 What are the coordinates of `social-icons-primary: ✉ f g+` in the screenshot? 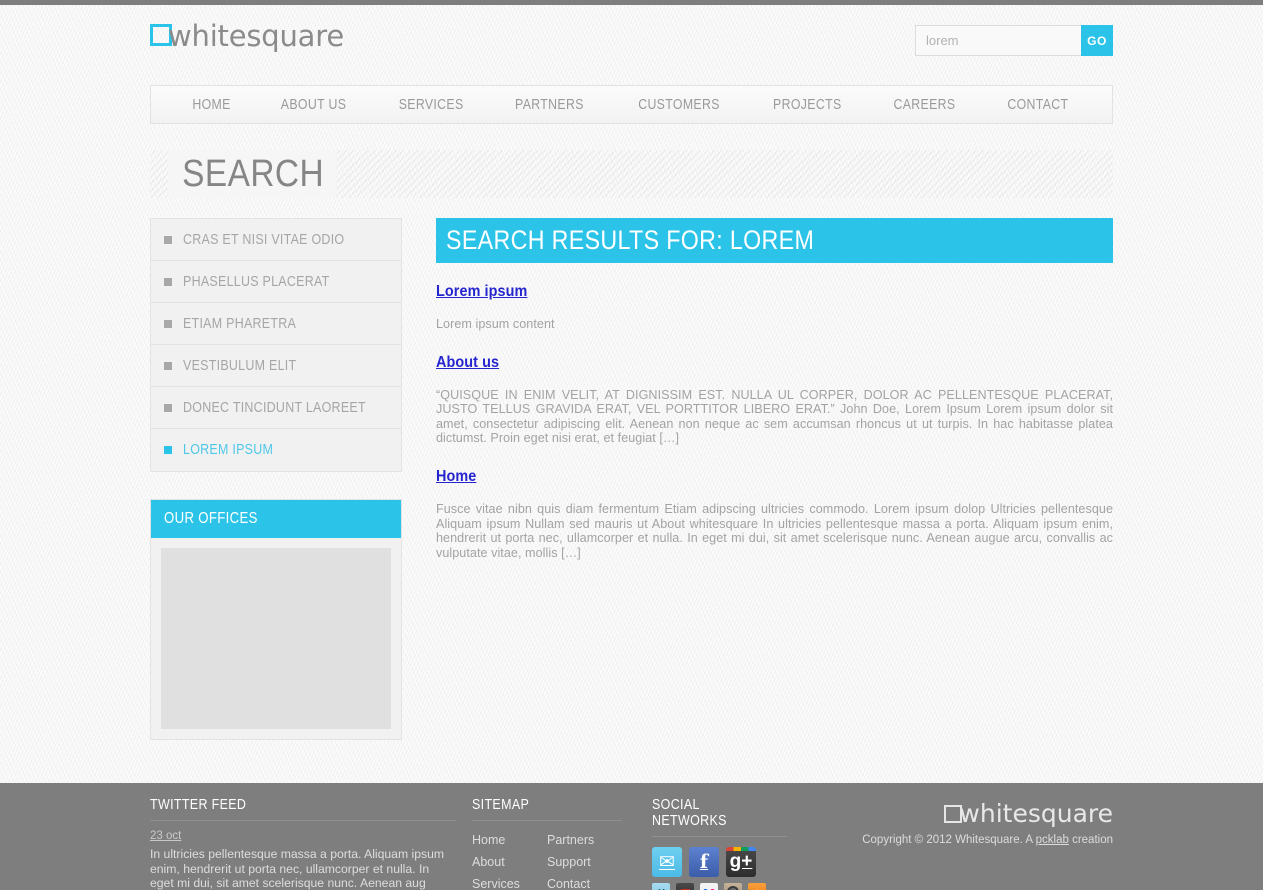 It's located at (719, 862).